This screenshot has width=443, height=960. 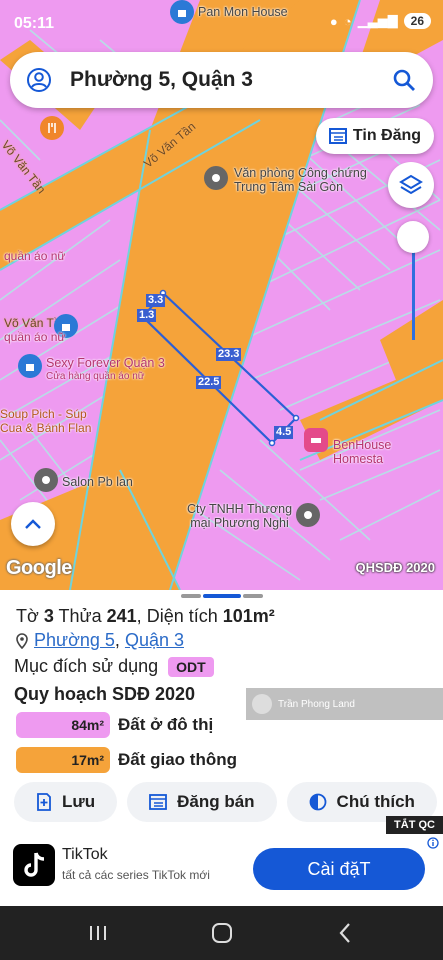 What do you see at coordinates (222, 935) in the screenshot?
I see `home-icon` at bounding box center [222, 935].